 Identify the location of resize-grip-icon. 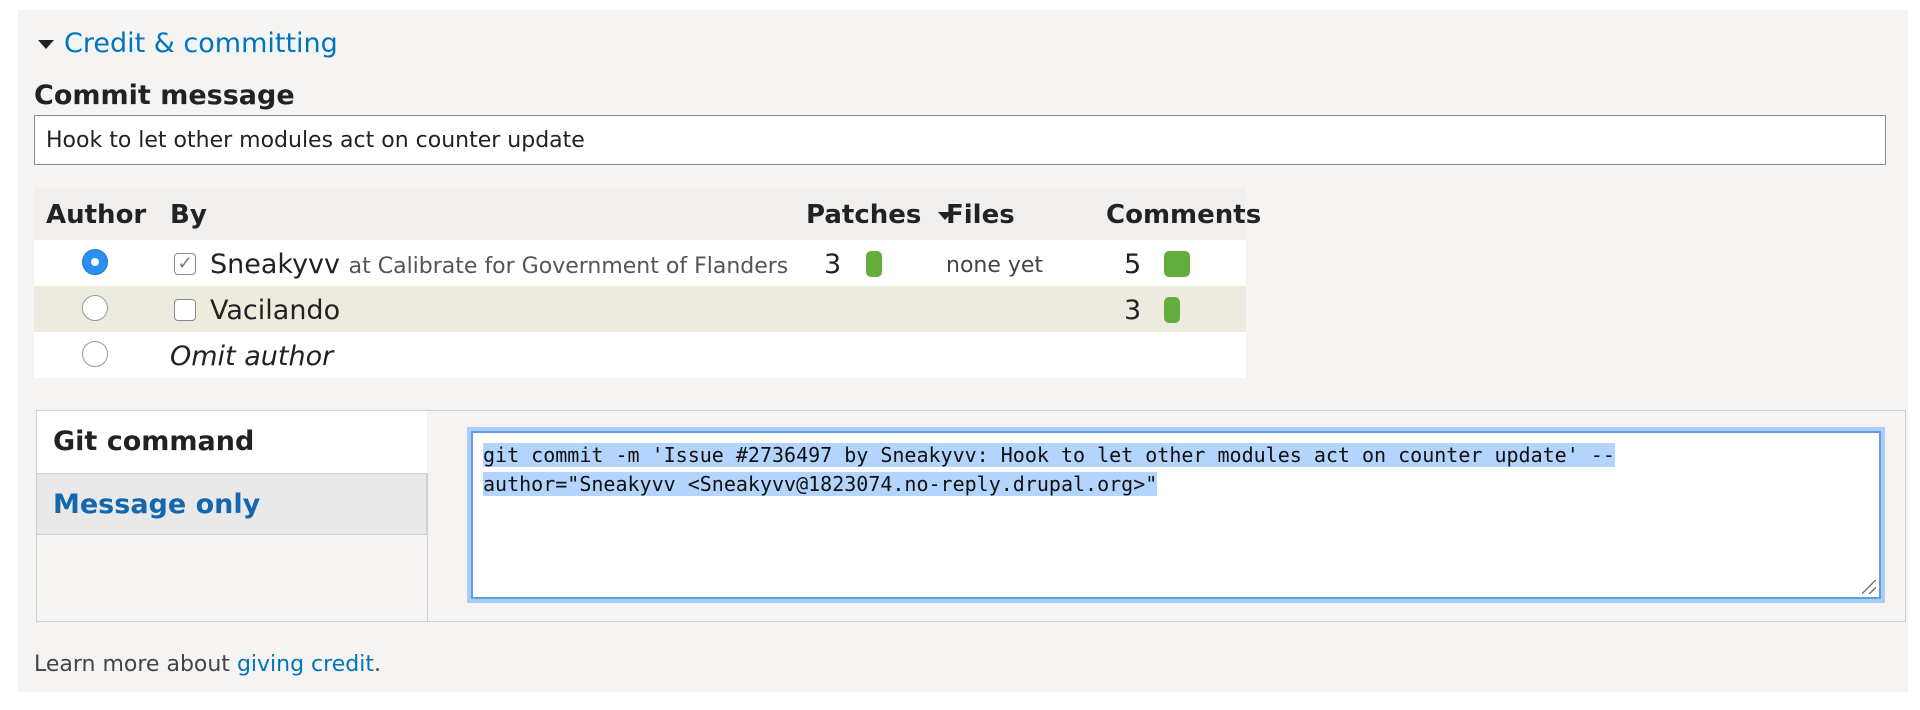
(1869, 587).